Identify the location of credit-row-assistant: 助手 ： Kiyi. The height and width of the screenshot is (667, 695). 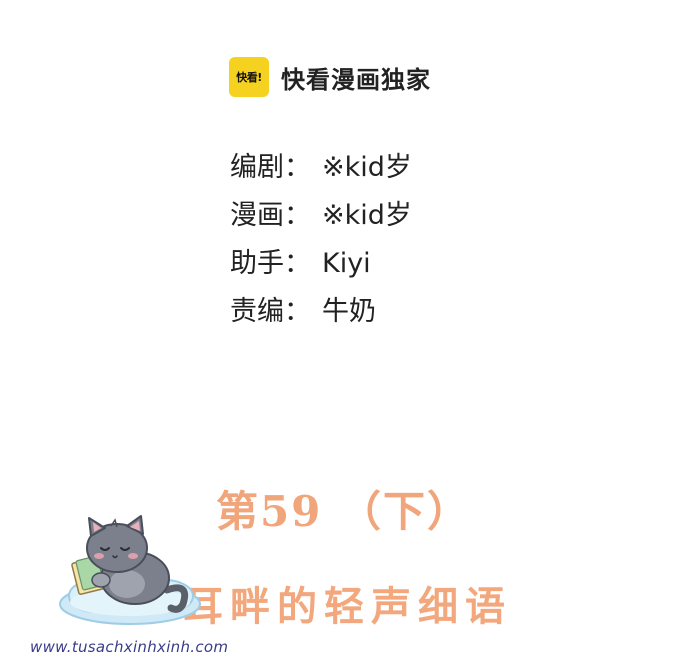
(321, 265).